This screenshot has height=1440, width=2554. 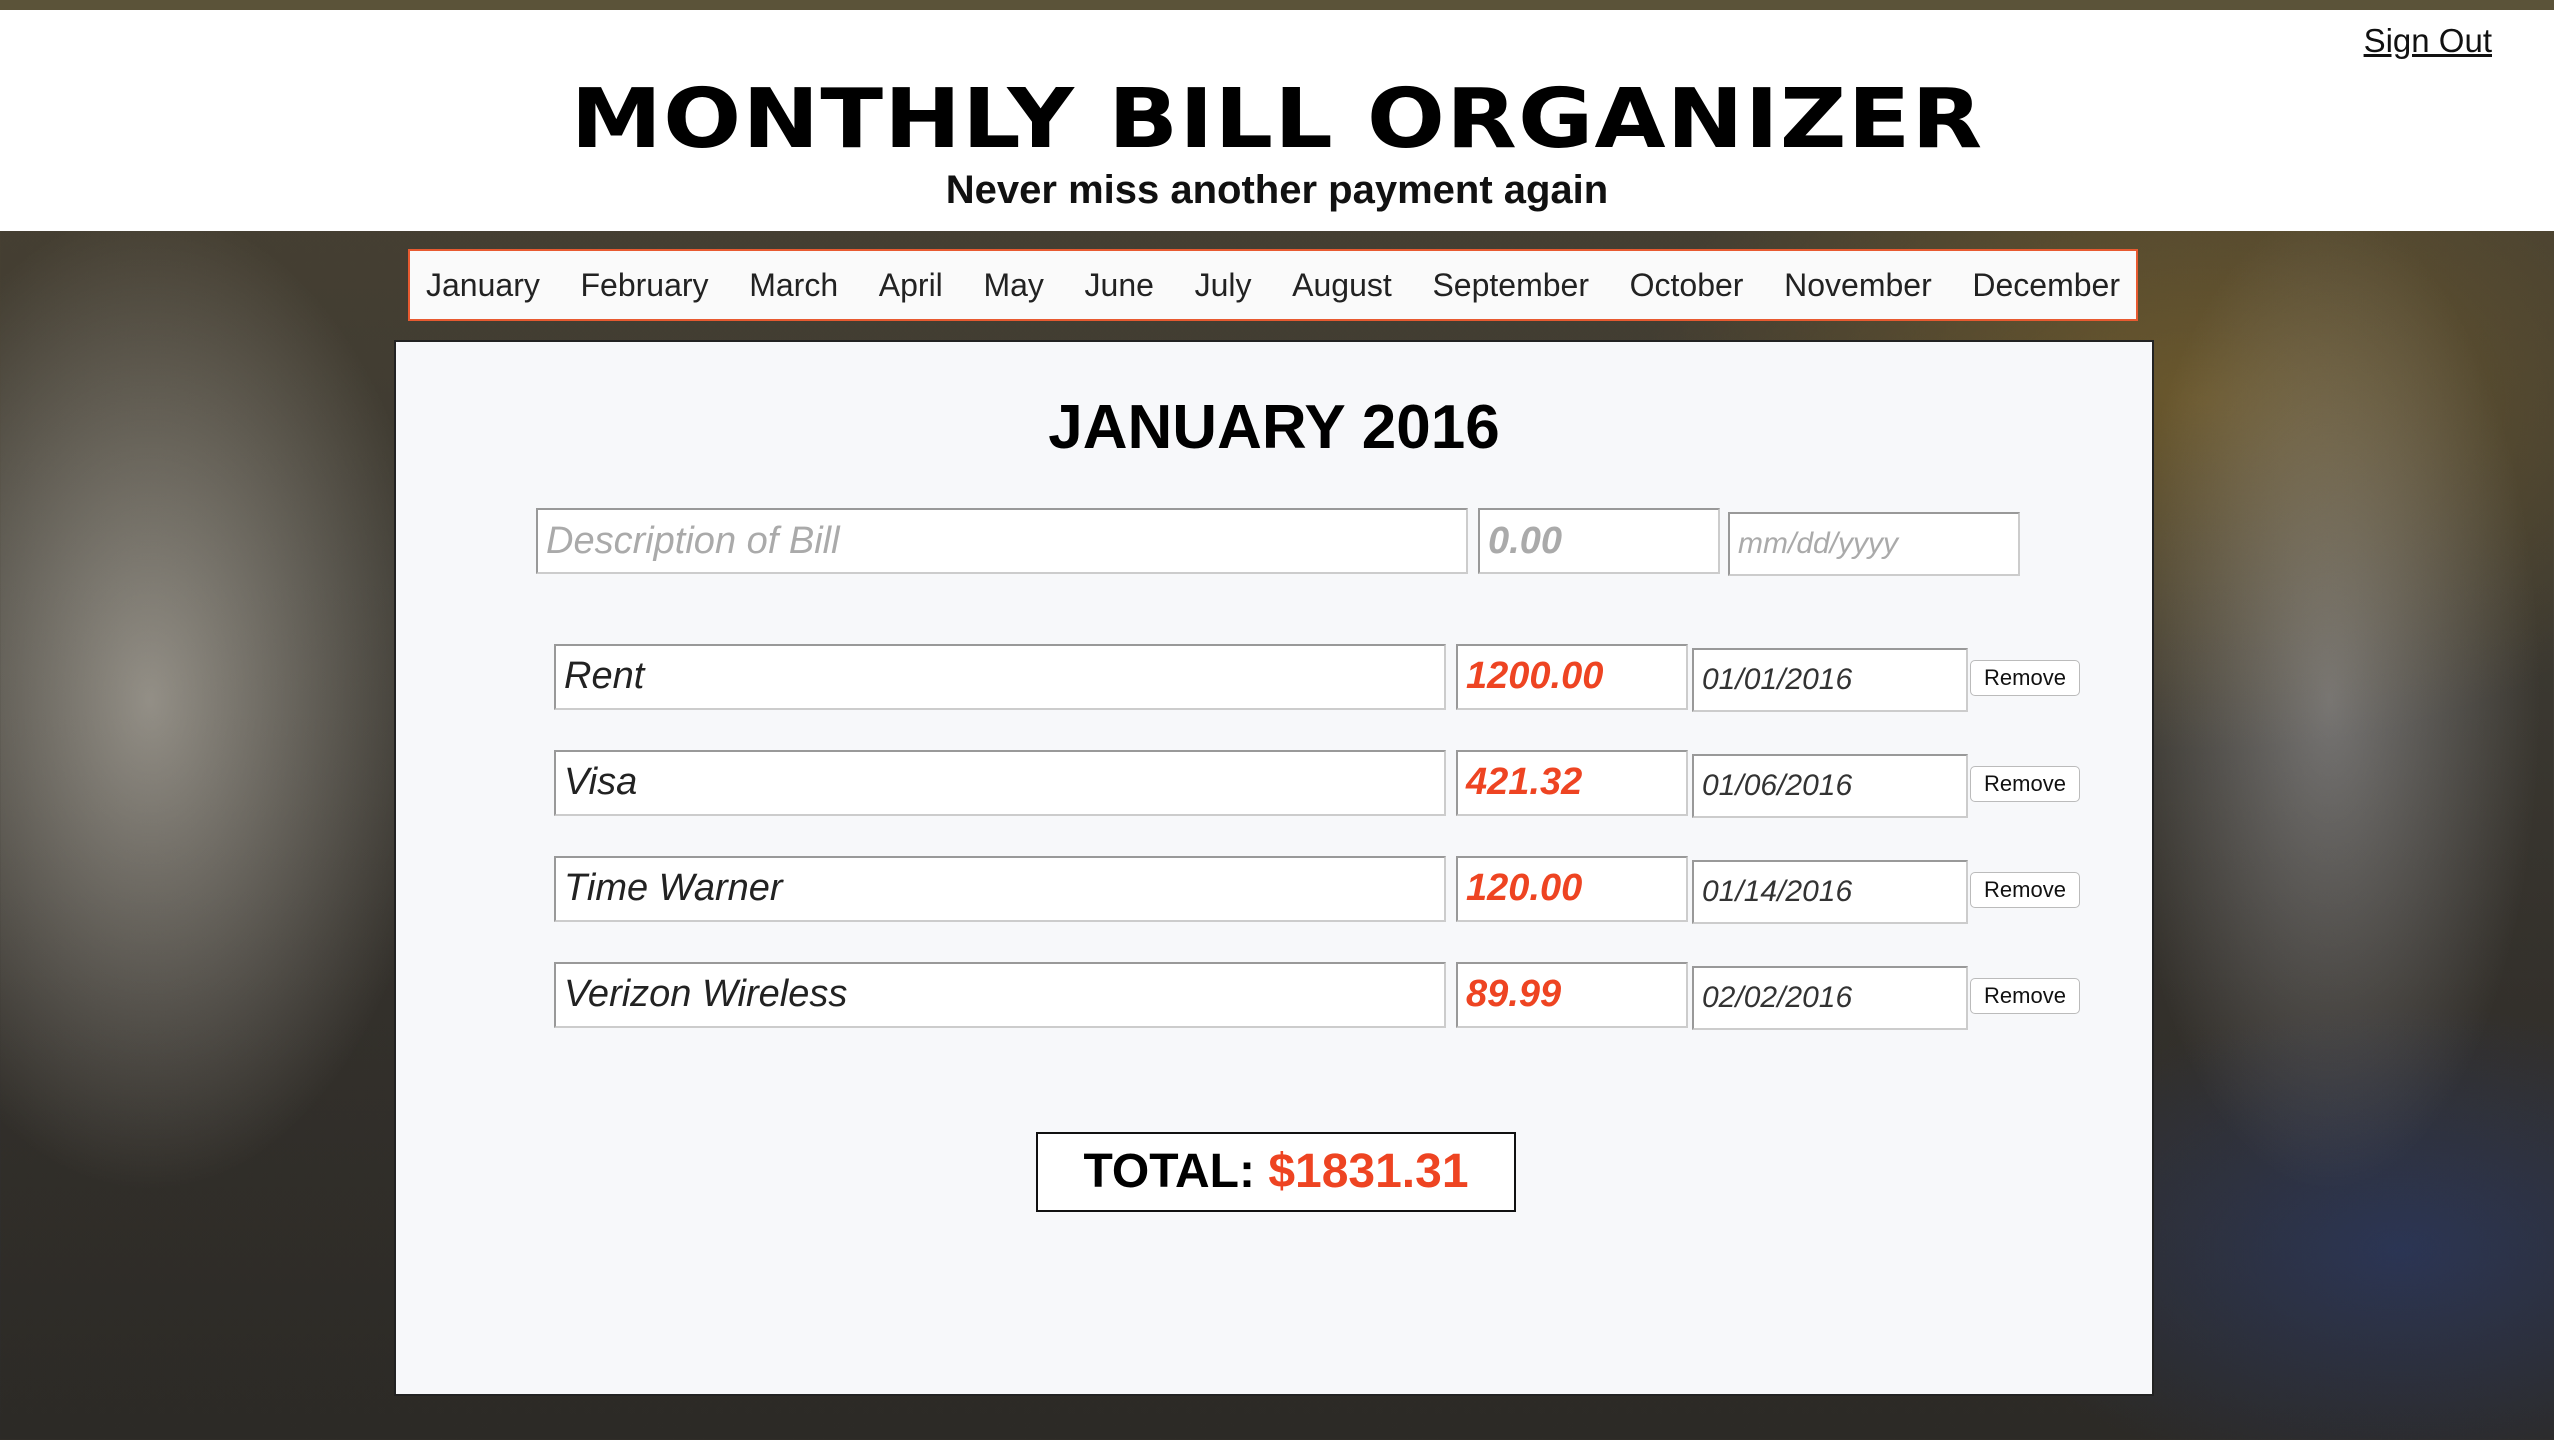 I want to click on month-tab-november: November, so click(x=1858, y=285).